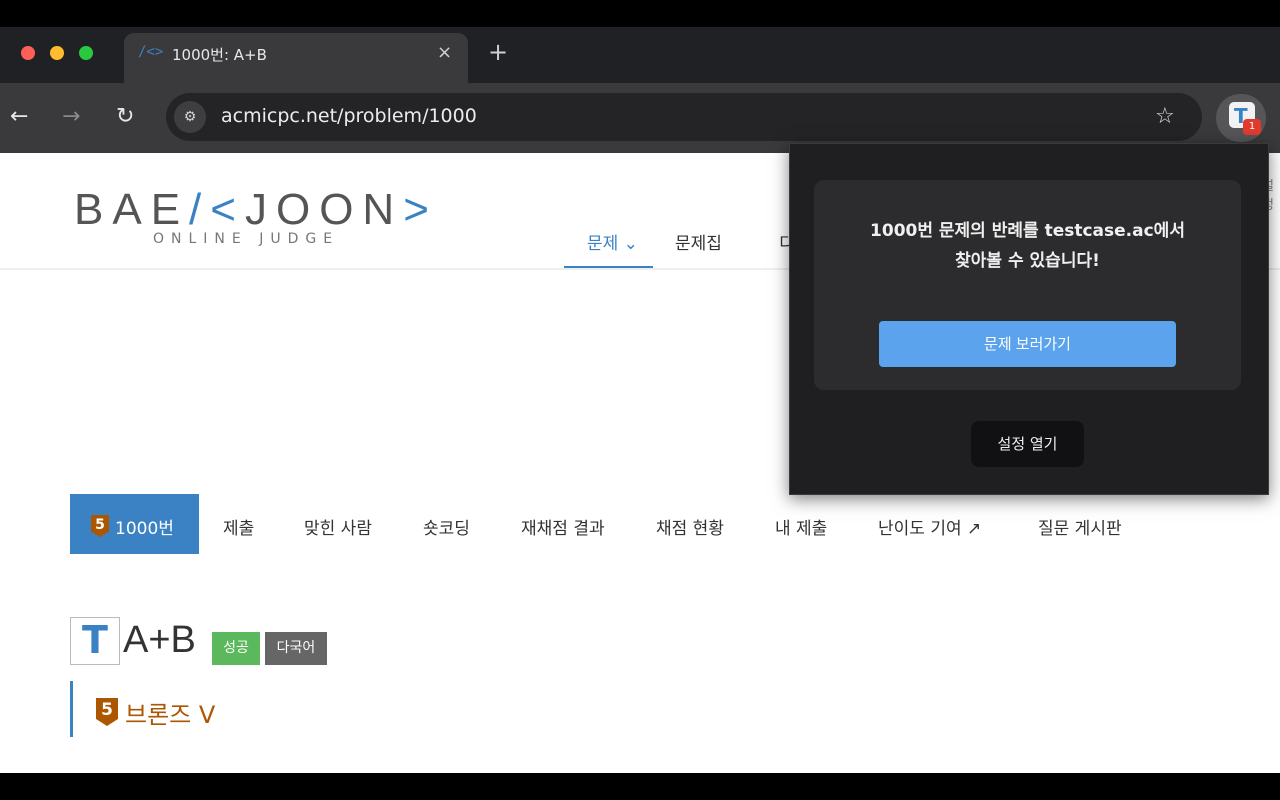  I want to click on open-settings-button: 설정 열기, so click(1027, 444).